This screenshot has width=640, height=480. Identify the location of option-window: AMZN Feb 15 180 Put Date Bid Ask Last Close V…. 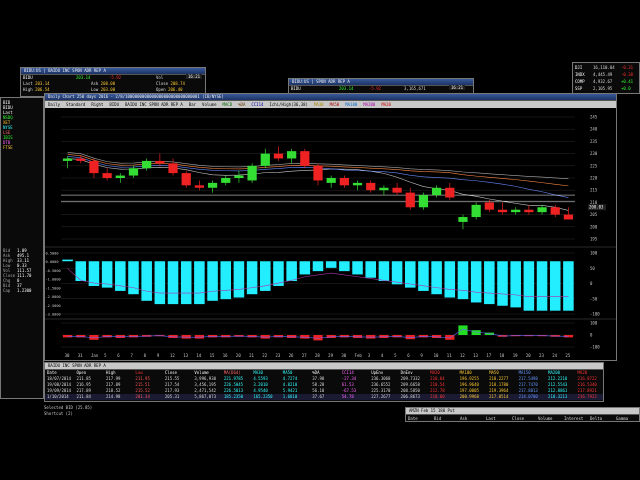
(522, 414).